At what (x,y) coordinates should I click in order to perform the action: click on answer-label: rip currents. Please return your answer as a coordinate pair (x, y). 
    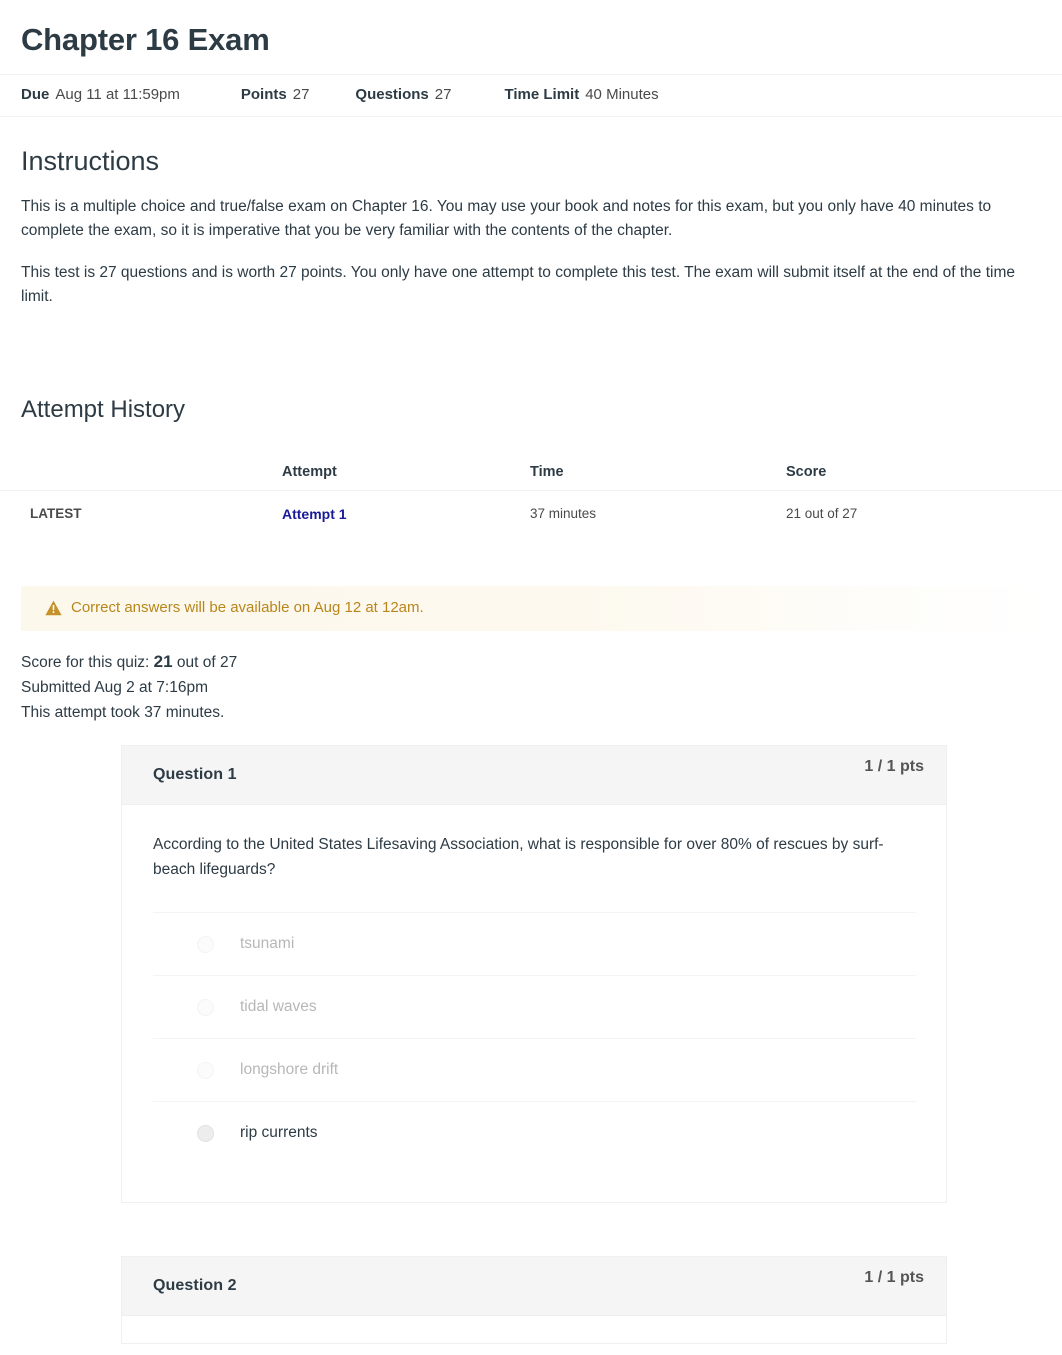
    Looking at the image, I should click on (279, 1132).